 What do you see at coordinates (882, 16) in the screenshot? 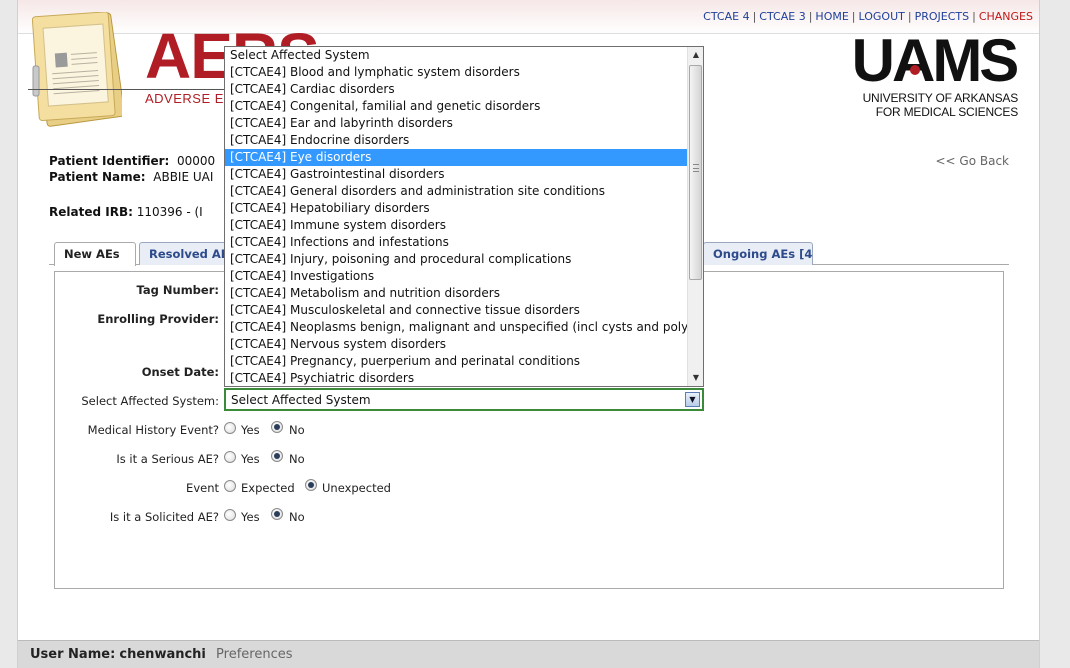
I see `nav-logout: LOGOUT` at bounding box center [882, 16].